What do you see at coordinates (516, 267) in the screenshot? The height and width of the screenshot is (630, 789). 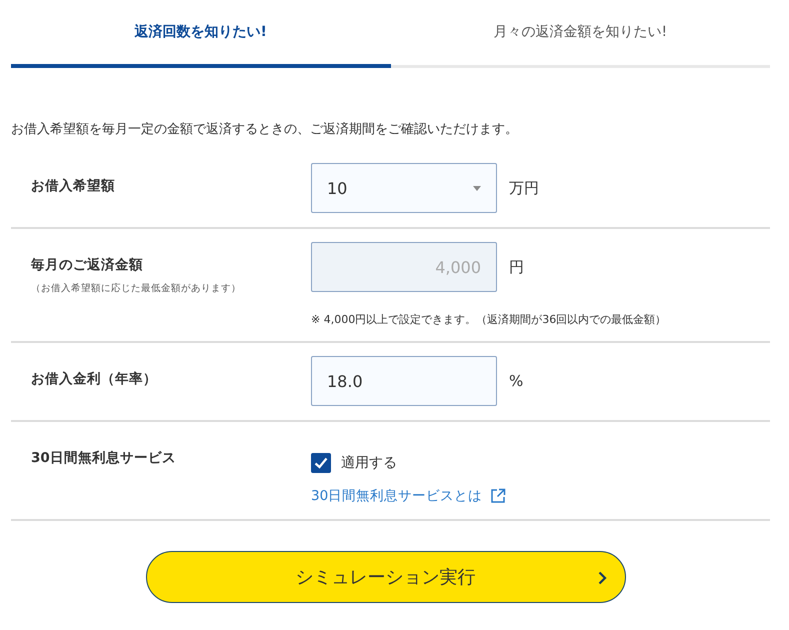 I see `unit-label: 円` at bounding box center [516, 267].